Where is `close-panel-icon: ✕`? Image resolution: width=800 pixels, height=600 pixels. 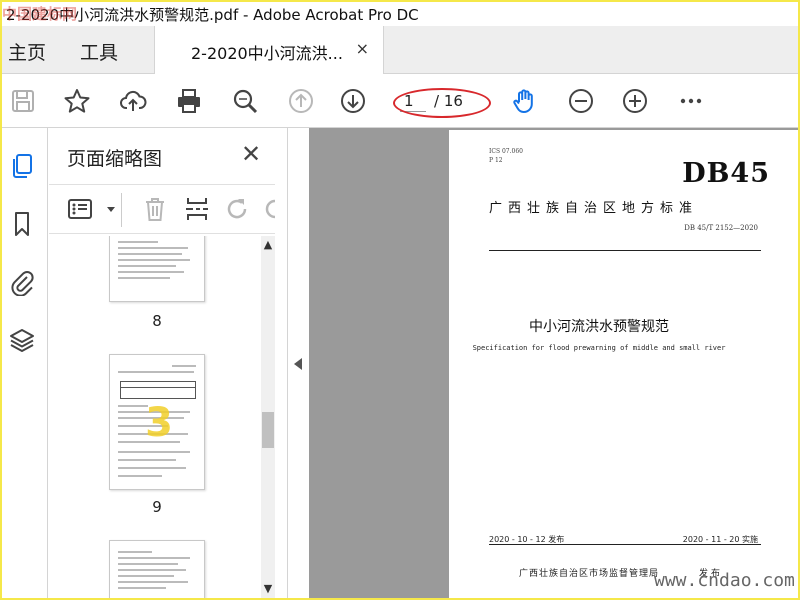
close-panel-icon: ✕ is located at coordinates (251, 154).